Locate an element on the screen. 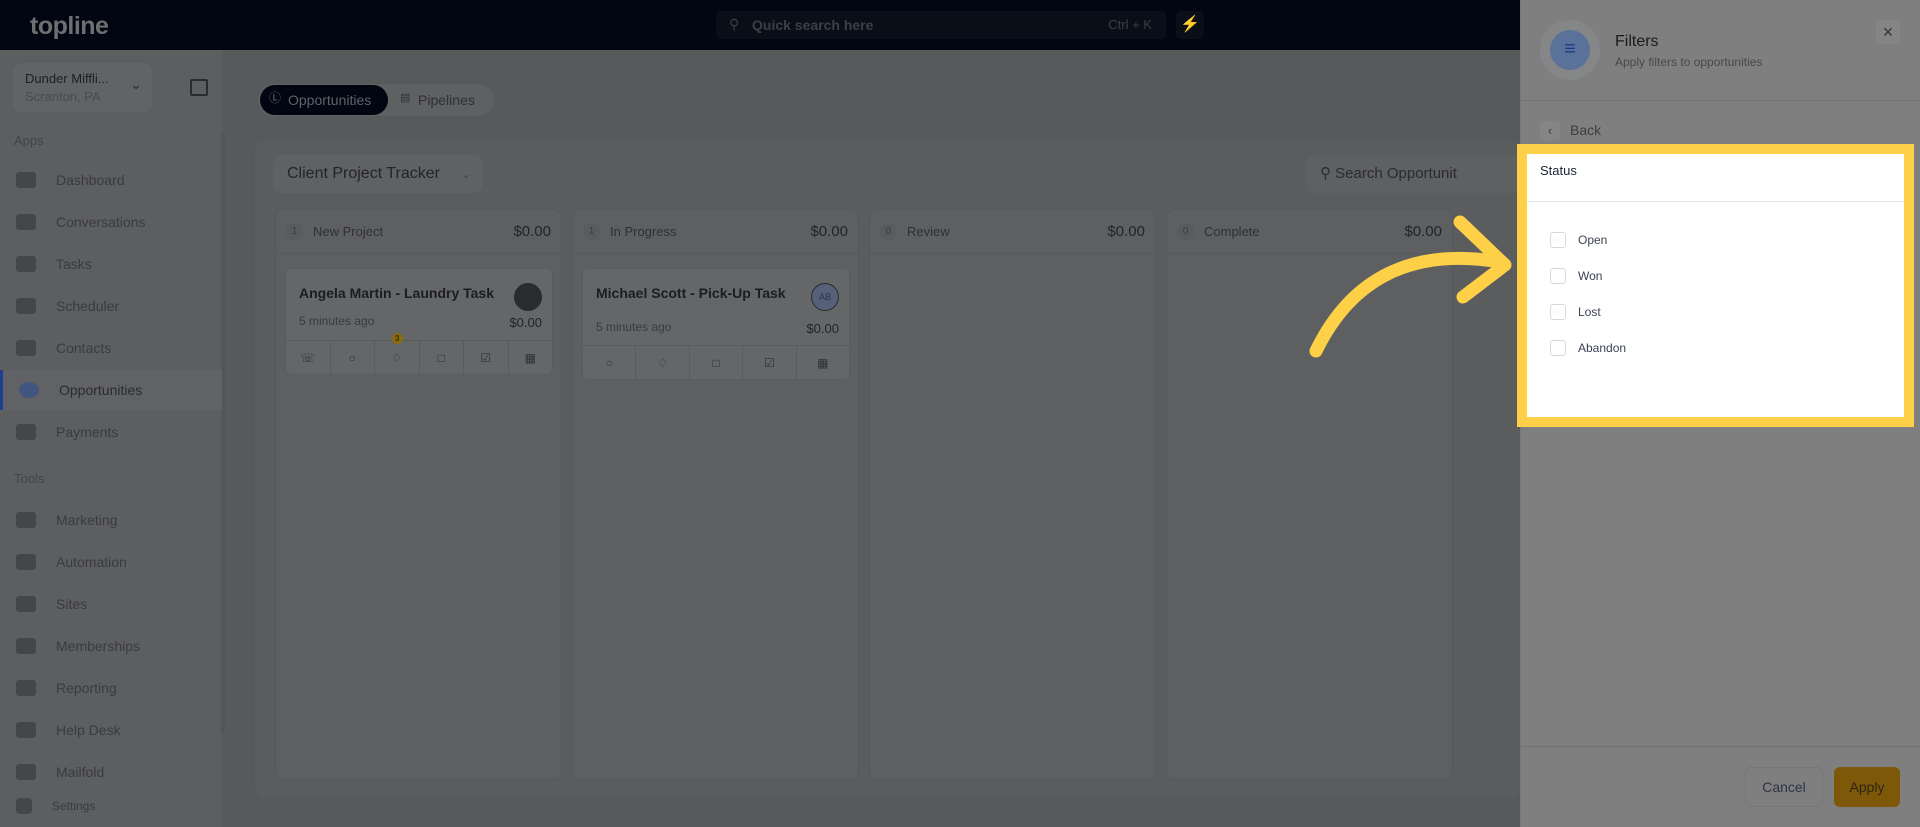  apps-label: Apps is located at coordinates (29, 140).